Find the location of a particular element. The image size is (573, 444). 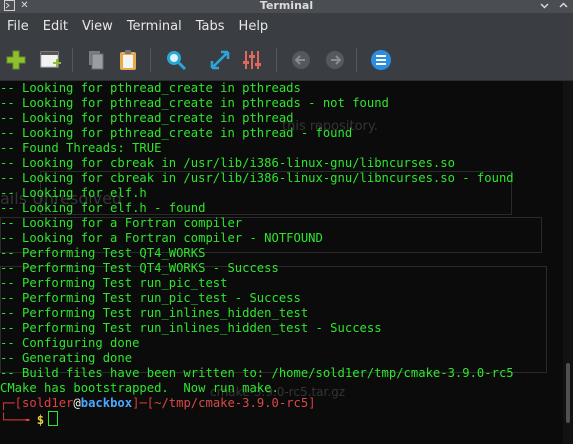

menu-file: File is located at coordinates (18, 26).